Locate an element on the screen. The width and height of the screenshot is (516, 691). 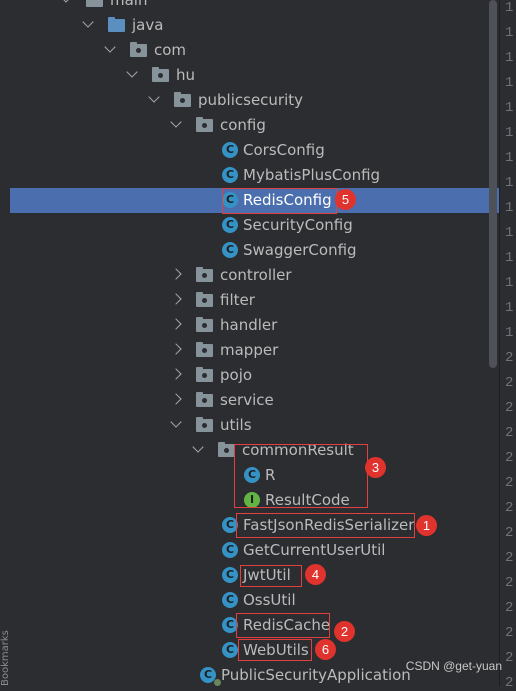
tree-row-service: service is located at coordinates (250, 400).